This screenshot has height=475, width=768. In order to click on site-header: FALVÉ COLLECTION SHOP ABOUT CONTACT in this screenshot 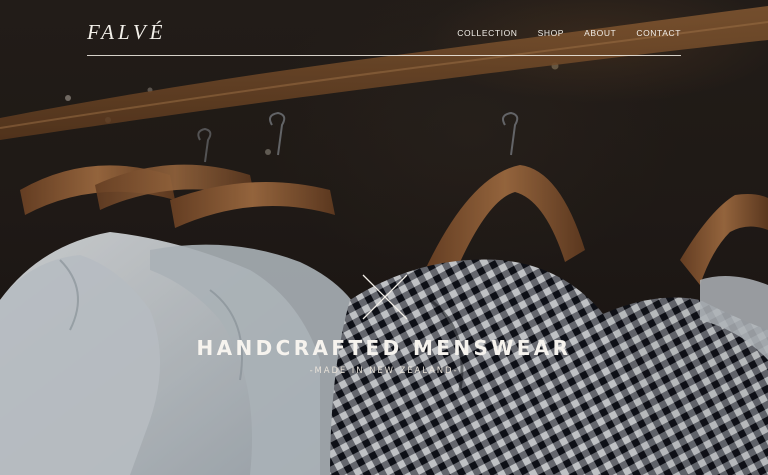, I will do `click(384, 37)`.